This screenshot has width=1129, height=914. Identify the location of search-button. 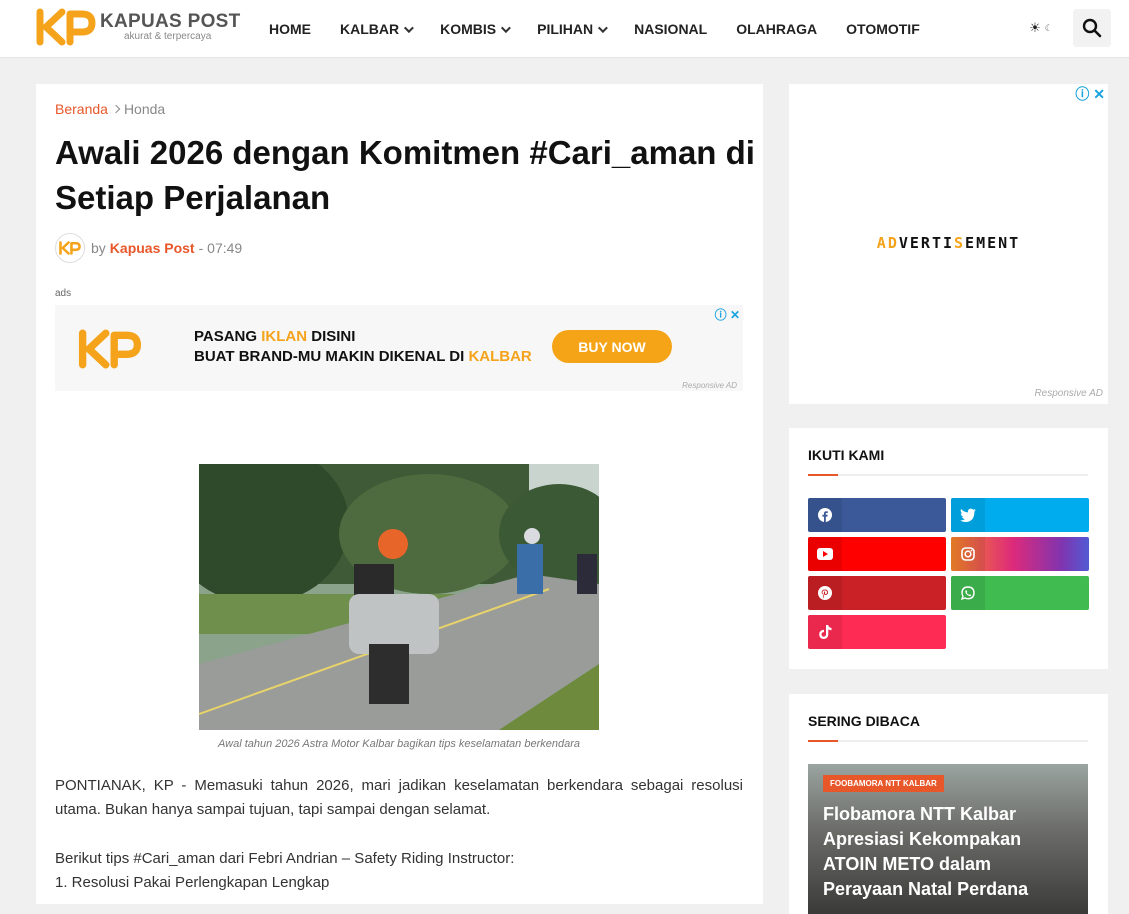
(1092, 28).